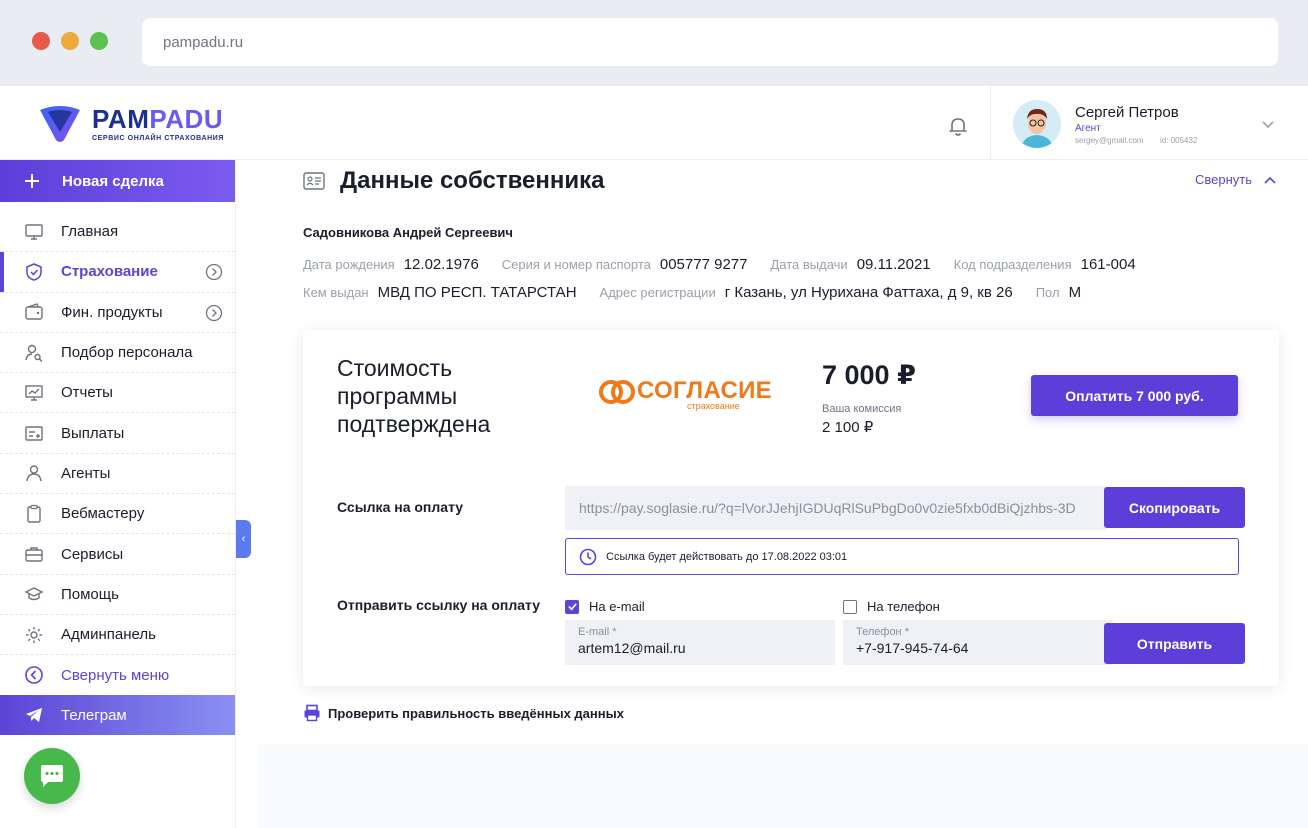 This screenshot has width=1308, height=828. I want to click on passport-label: Серия и номер паспорта, so click(576, 264).